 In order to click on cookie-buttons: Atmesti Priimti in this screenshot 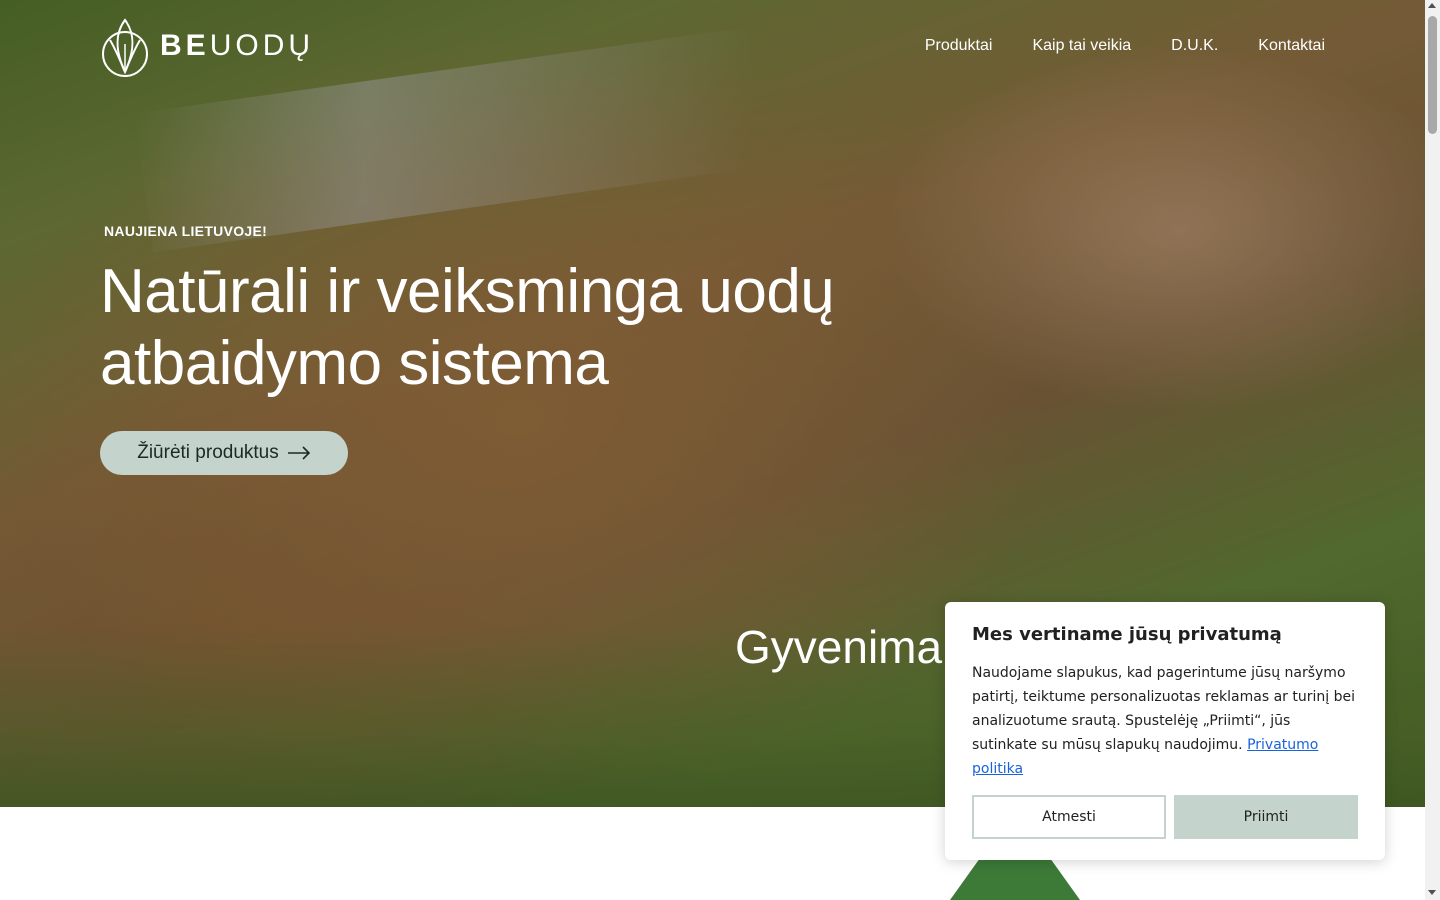, I will do `click(1165, 817)`.